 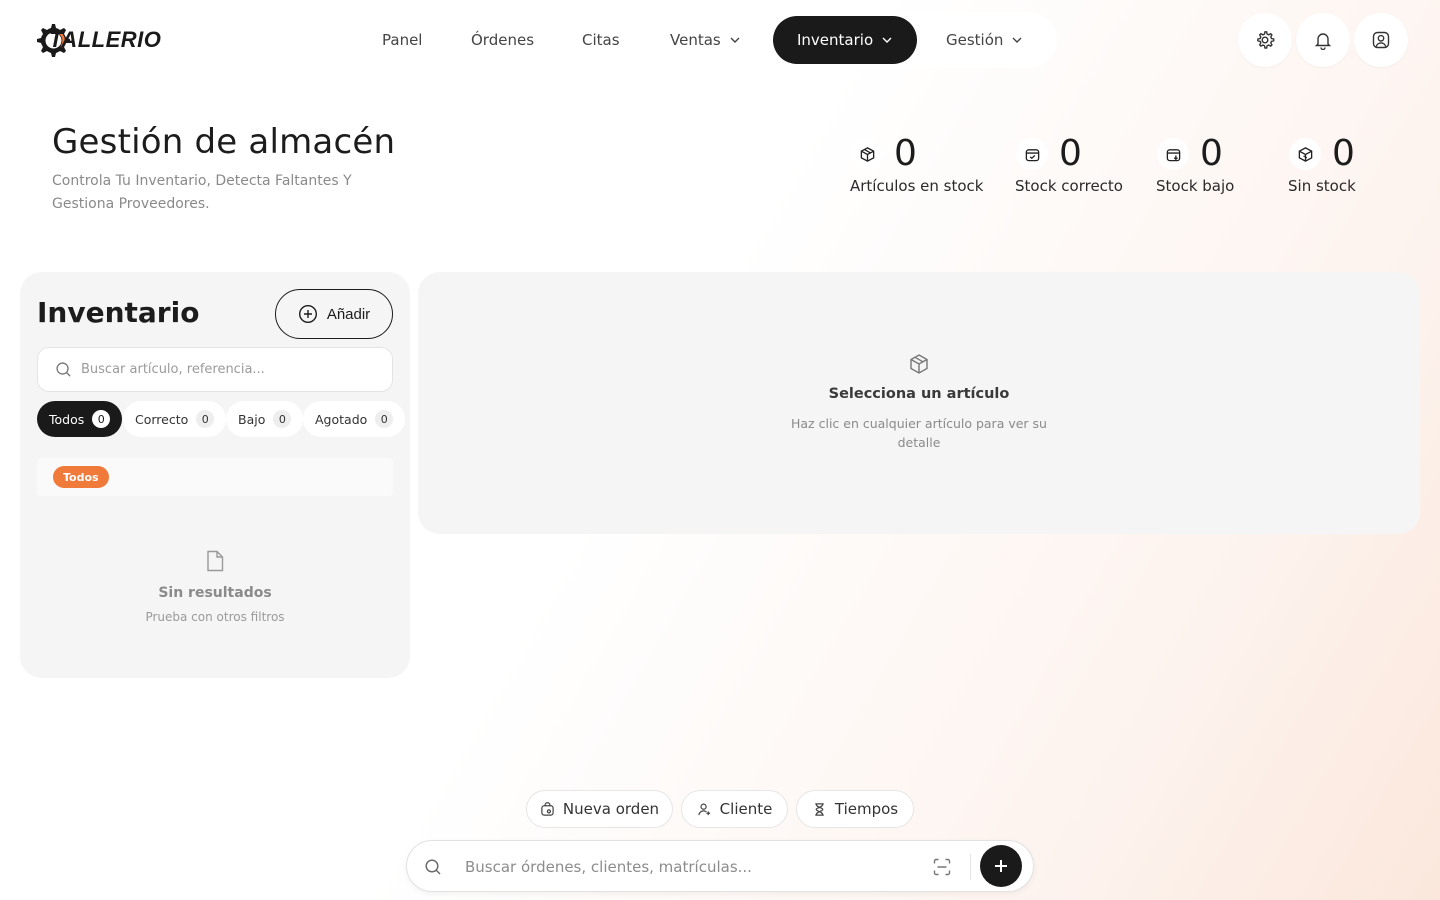 What do you see at coordinates (105, 39) in the screenshot?
I see `brand-name: TALLERIO` at bounding box center [105, 39].